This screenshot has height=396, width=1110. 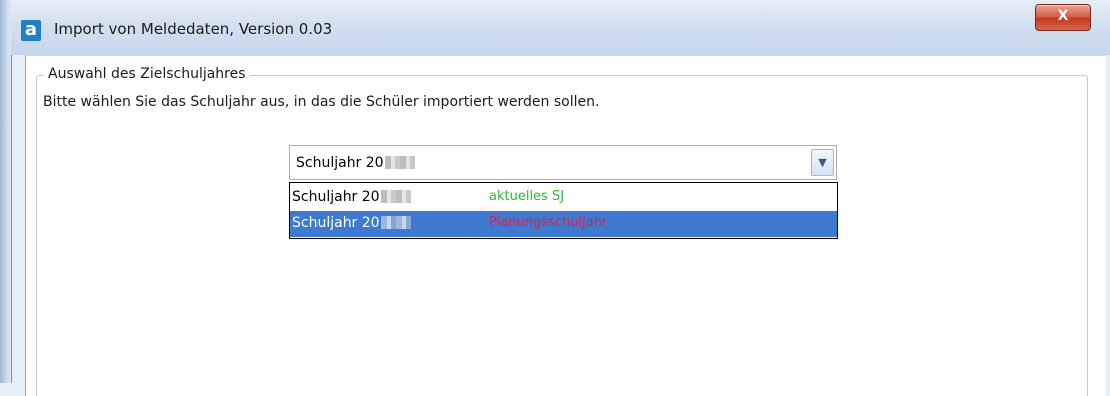 What do you see at coordinates (527, 196) in the screenshot?
I see `option-note-current: aktuelles SJ` at bounding box center [527, 196].